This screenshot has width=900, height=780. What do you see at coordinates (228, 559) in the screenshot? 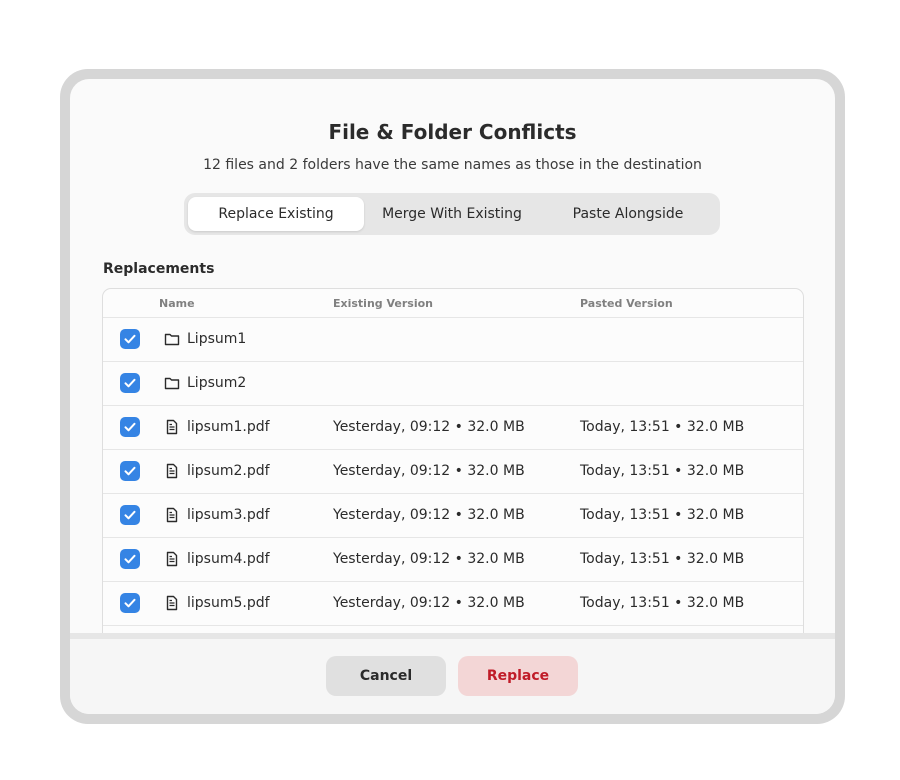
I see `row-name: lipsum4.pdf` at bounding box center [228, 559].